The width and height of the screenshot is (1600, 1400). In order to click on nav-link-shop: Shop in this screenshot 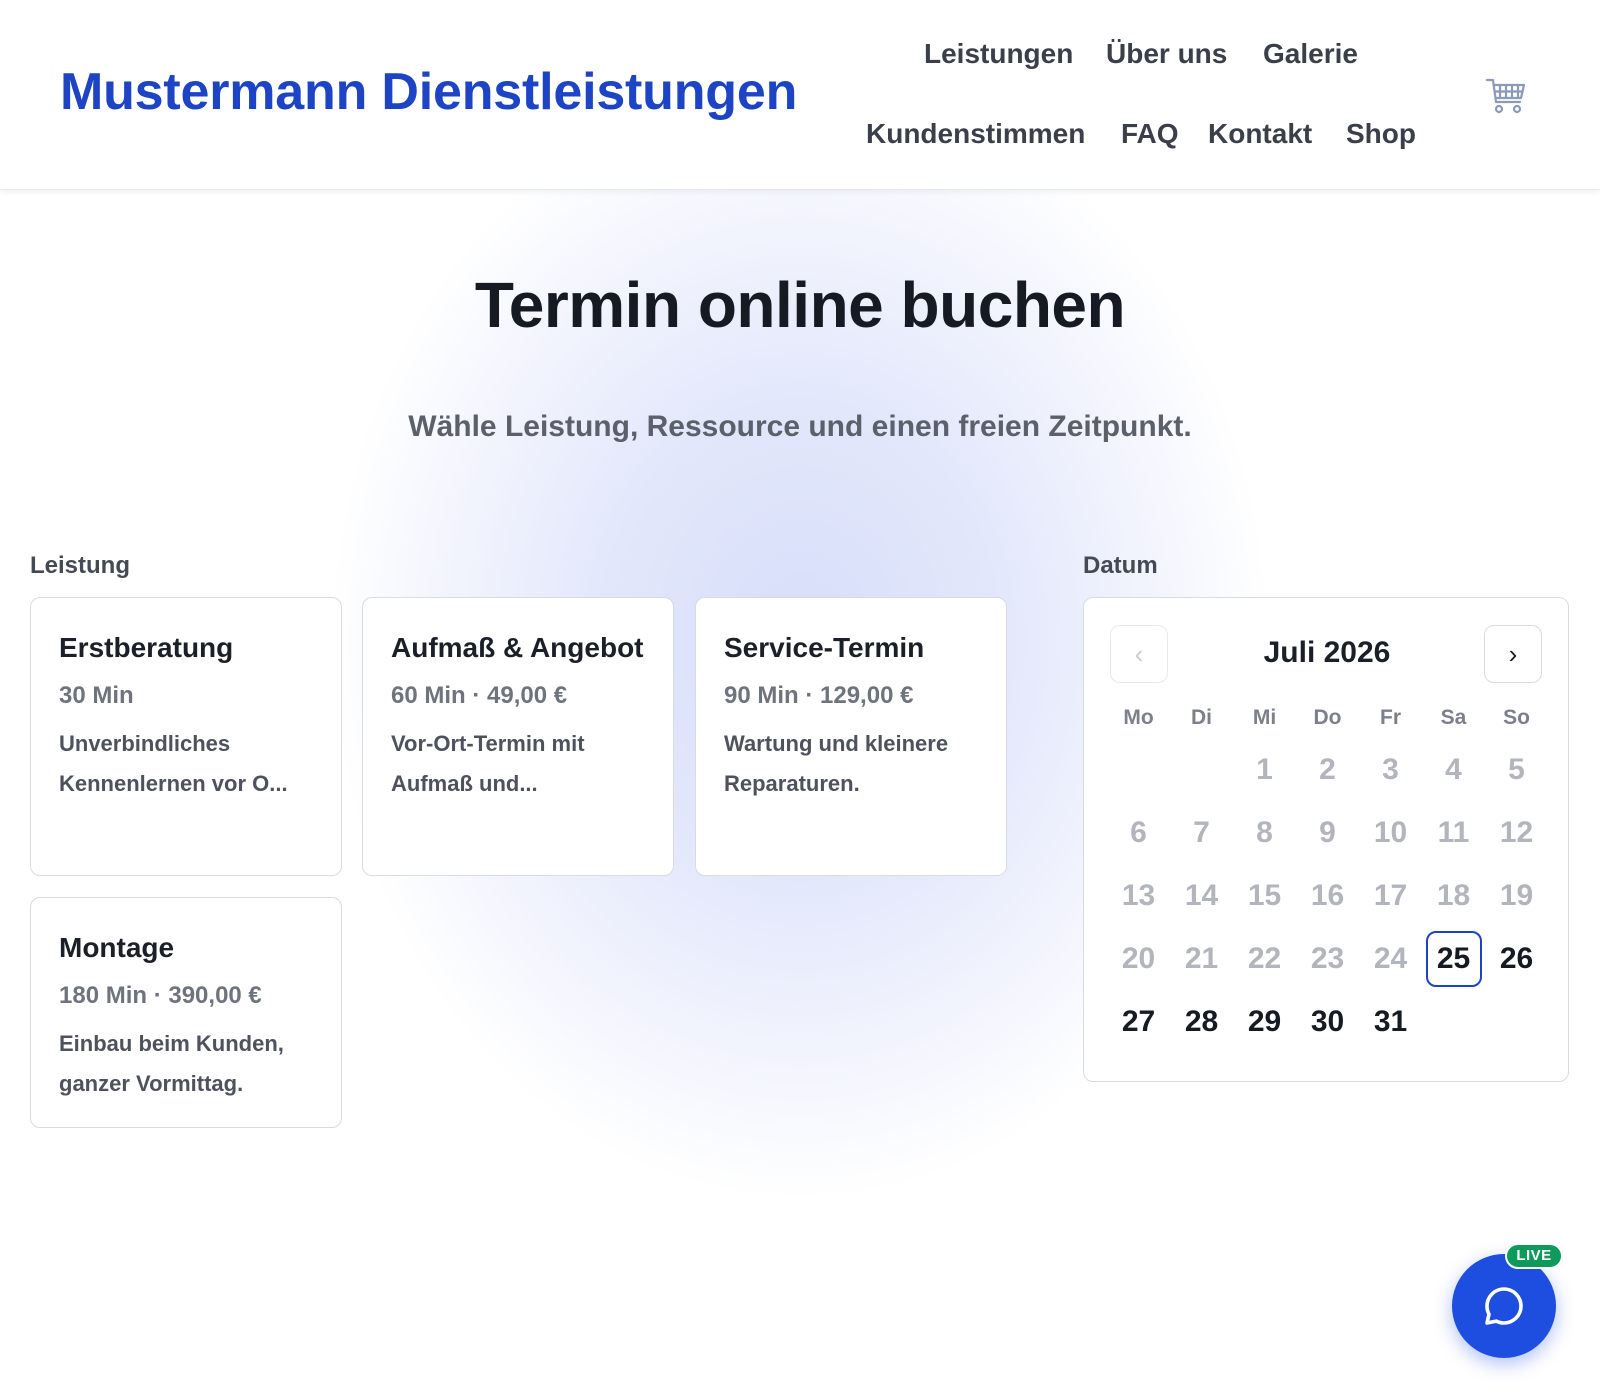, I will do `click(1381, 134)`.